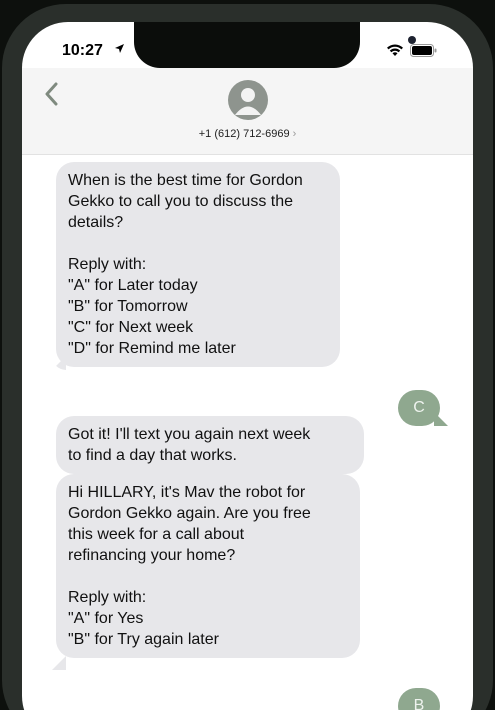  Describe the element at coordinates (412, 40) in the screenshot. I see `camera-dot` at that location.